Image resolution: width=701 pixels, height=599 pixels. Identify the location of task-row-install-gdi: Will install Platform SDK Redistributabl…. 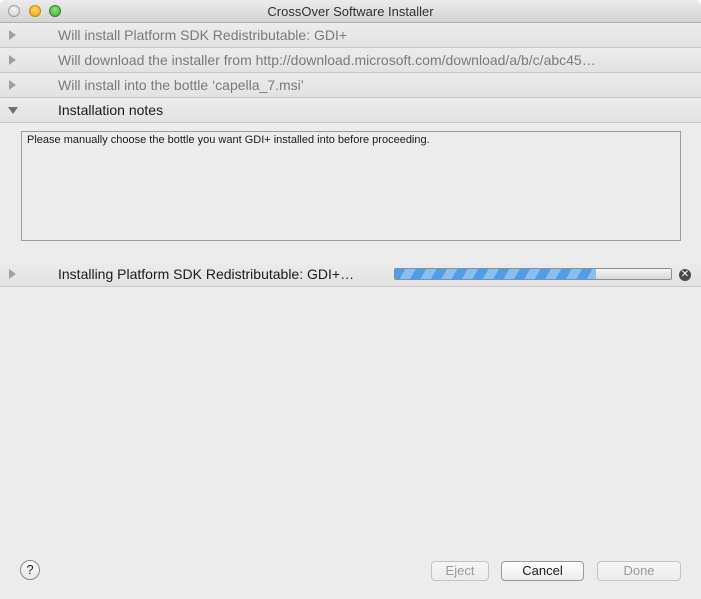
(350, 35).